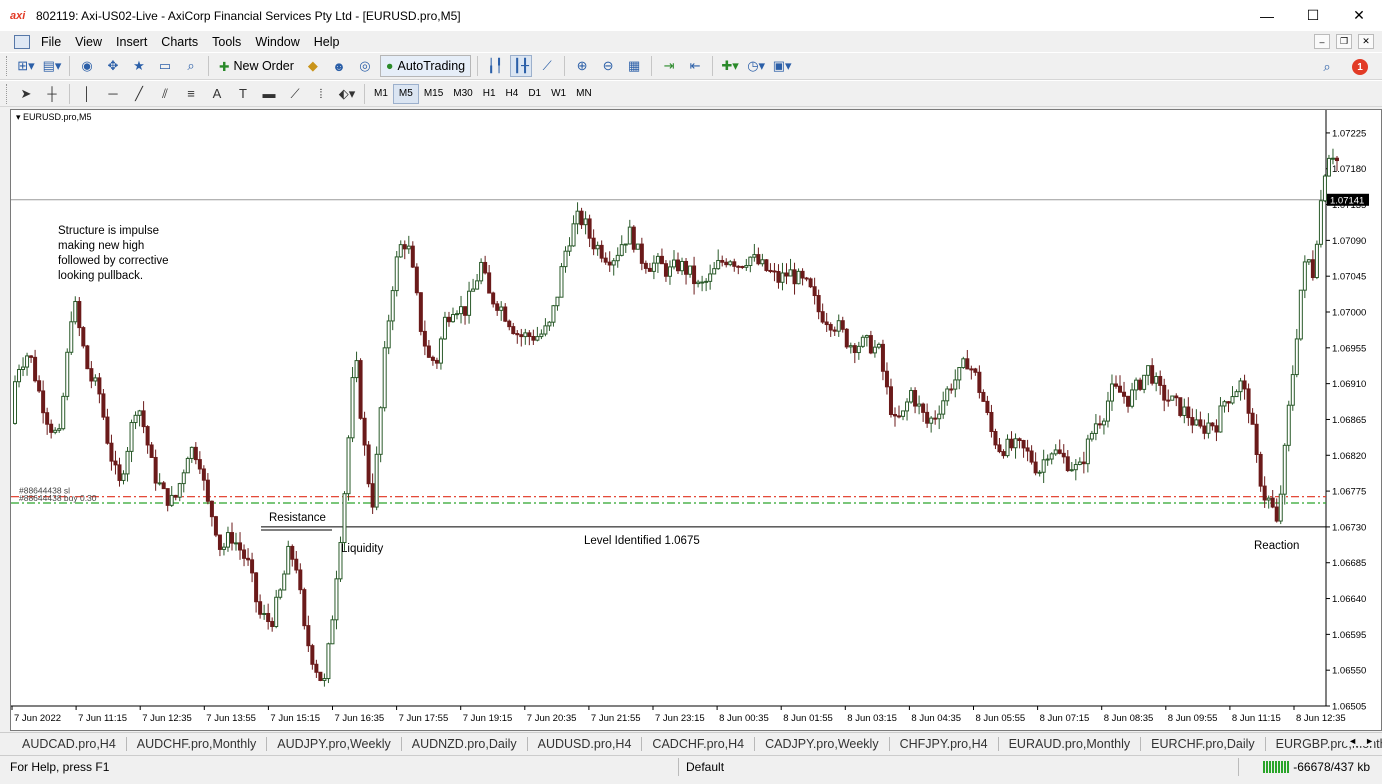 The width and height of the screenshot is (1382, 784). What do you see at coordinates (87, 66) in the screenshot?
I see `market-watch-icon: ◉` at bounding box center [87, 66].